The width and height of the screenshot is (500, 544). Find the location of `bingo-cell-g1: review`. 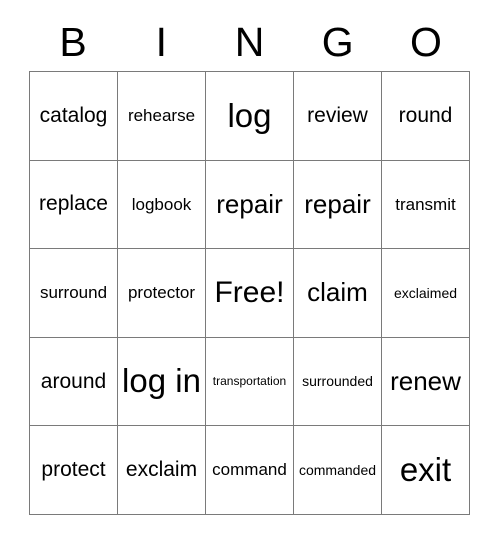

bingo-cell-g1: review is located at coordinates (338, 116).